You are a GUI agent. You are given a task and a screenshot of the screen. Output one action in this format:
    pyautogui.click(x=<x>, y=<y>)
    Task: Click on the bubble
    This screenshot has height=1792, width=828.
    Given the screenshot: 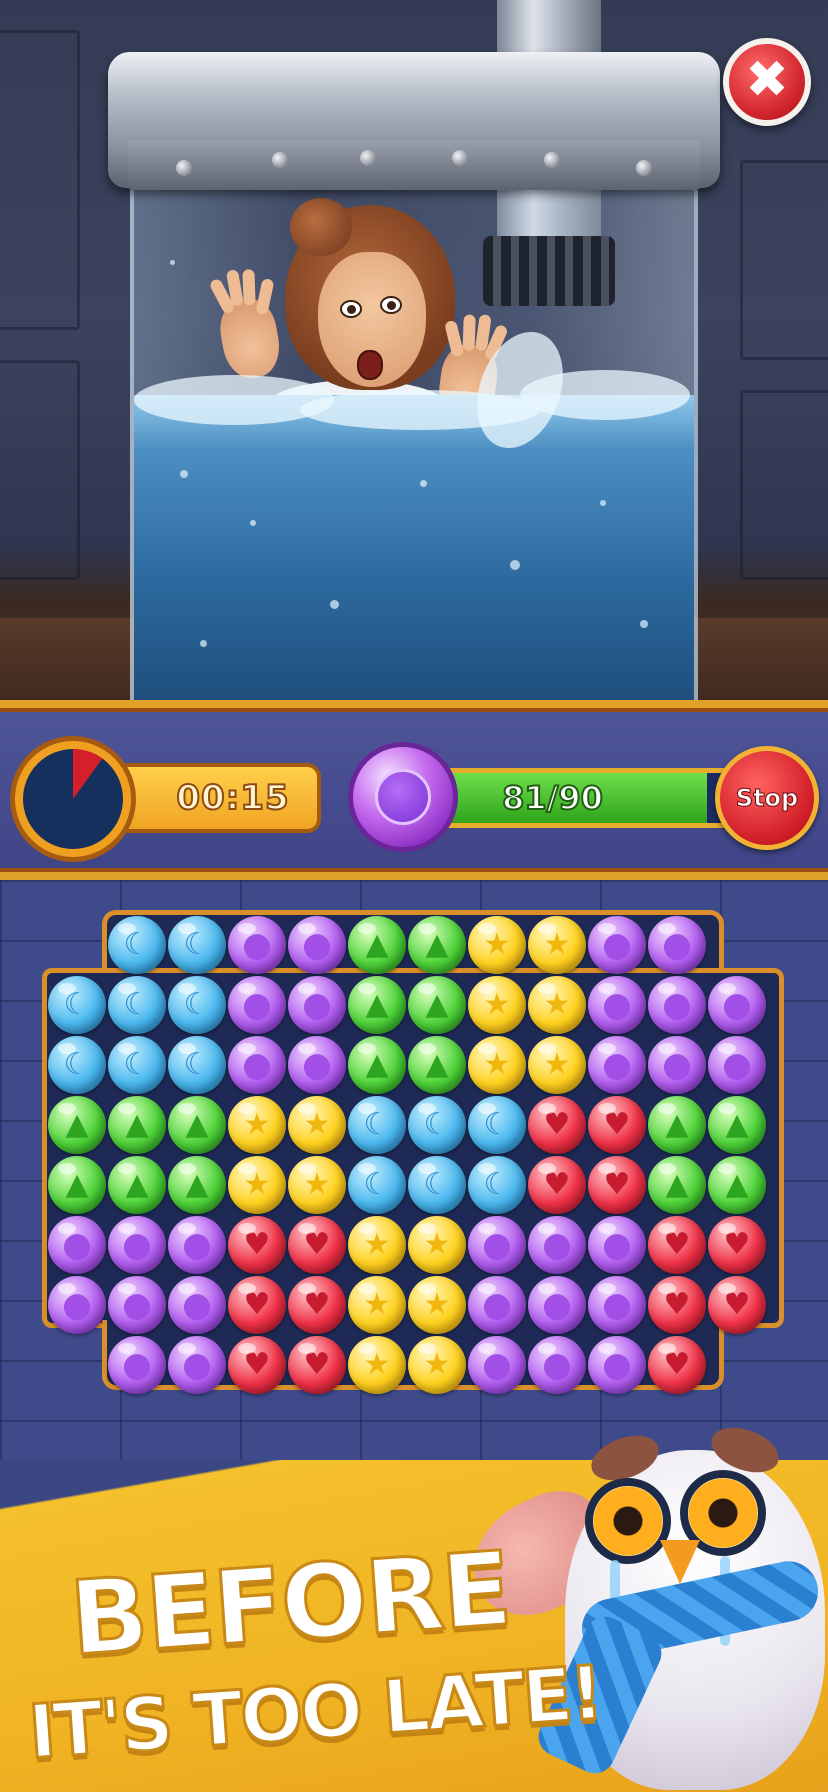 What is the action you would take?
    pyautogui.click(x=184, y=474)
    